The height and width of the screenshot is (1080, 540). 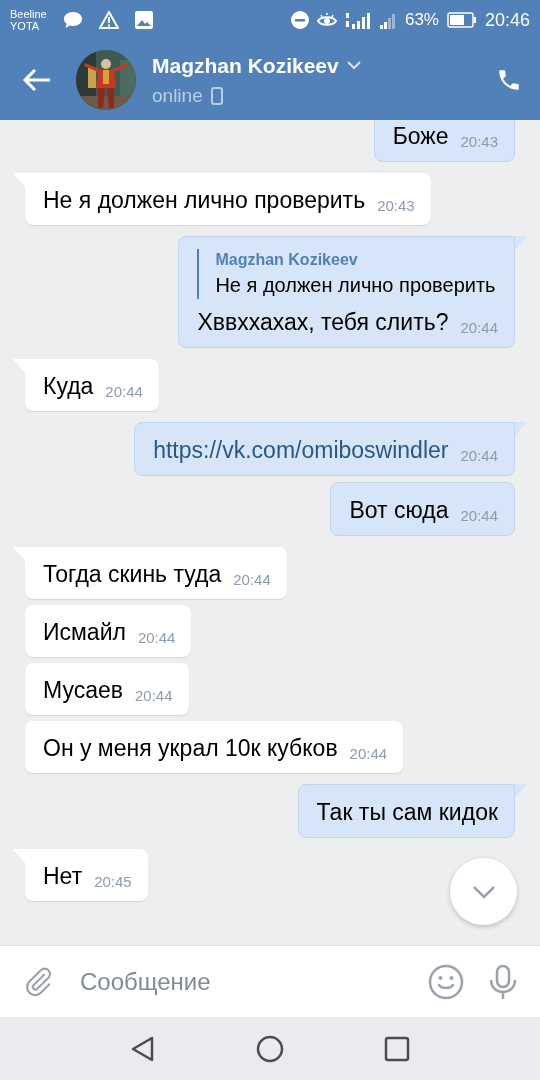 What do you see at coordinates (25, 26) in the screenshot?
I see `carrier-name: YOTA` at bounding box center [25, 26].